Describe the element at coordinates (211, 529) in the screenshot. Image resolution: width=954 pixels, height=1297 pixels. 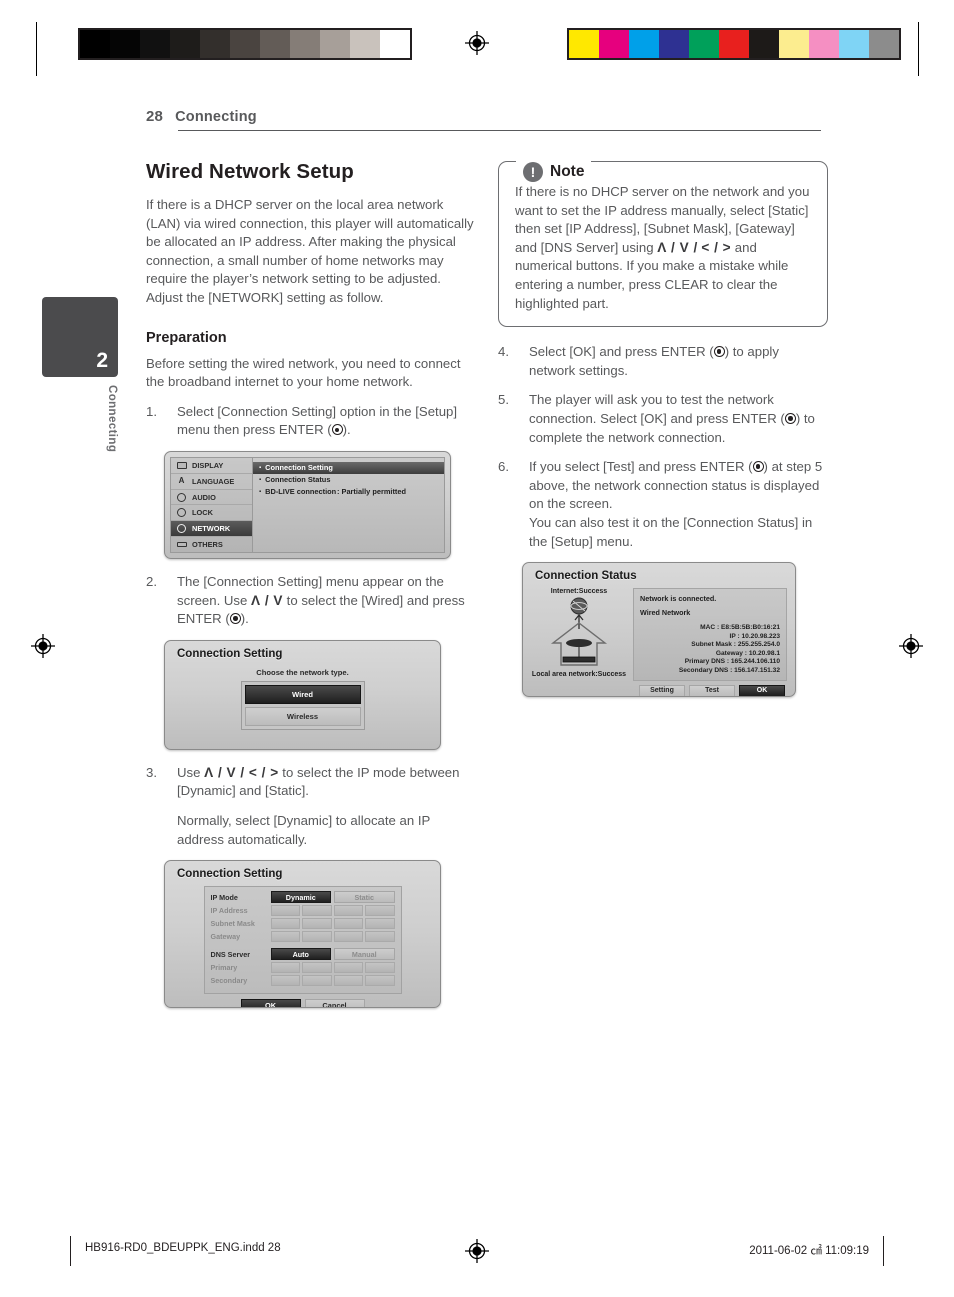
I see `osd-sidebar-item-network: NETWORK` at that location.